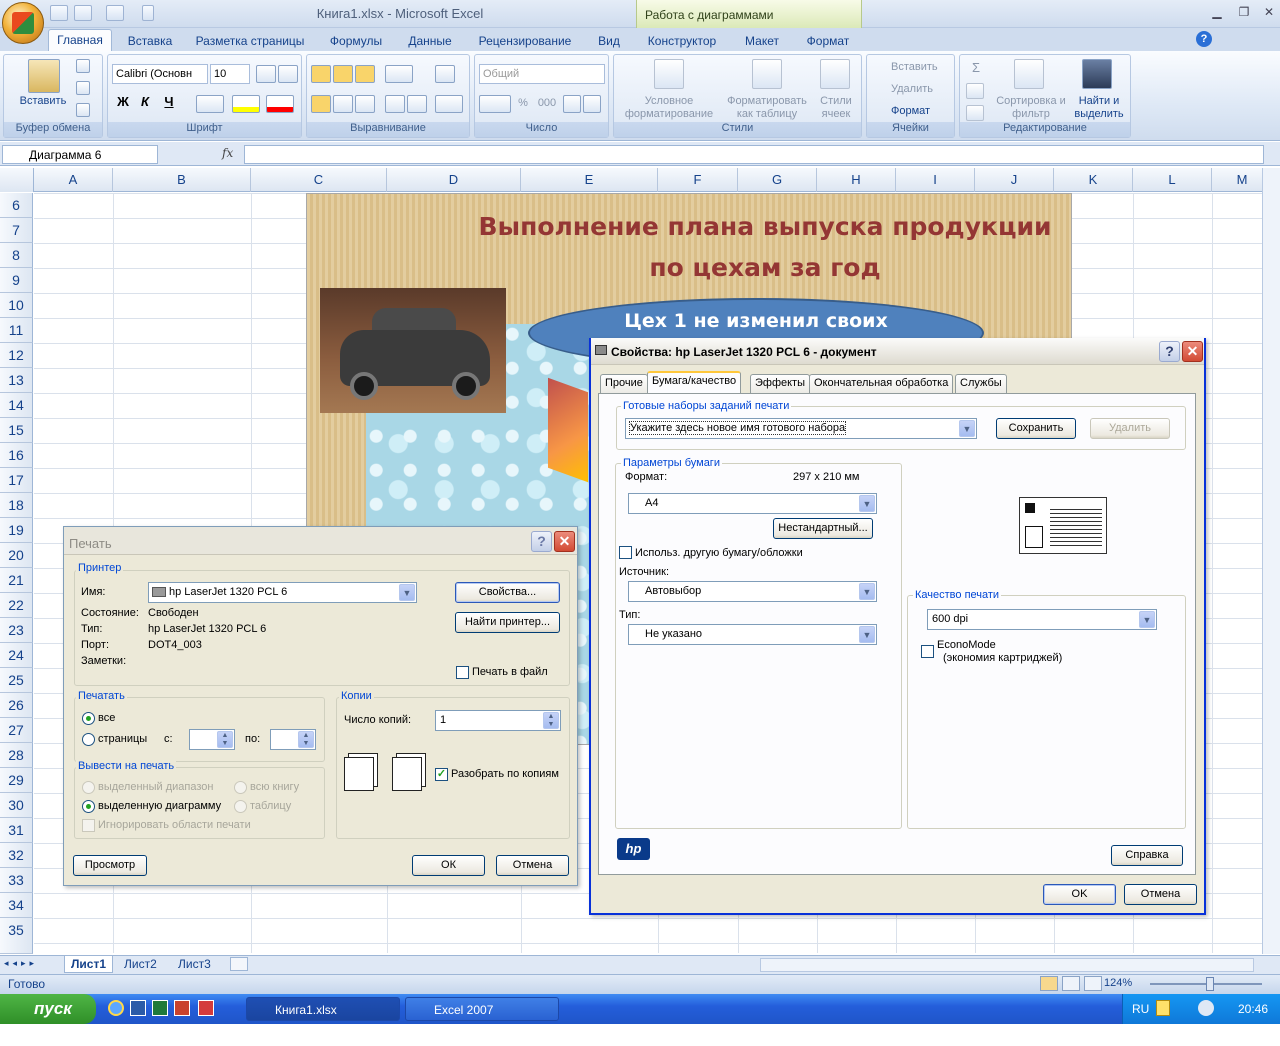 The image size is (1280, 1046). I want to click on decrease-decimal-icon, so click(592, 104).